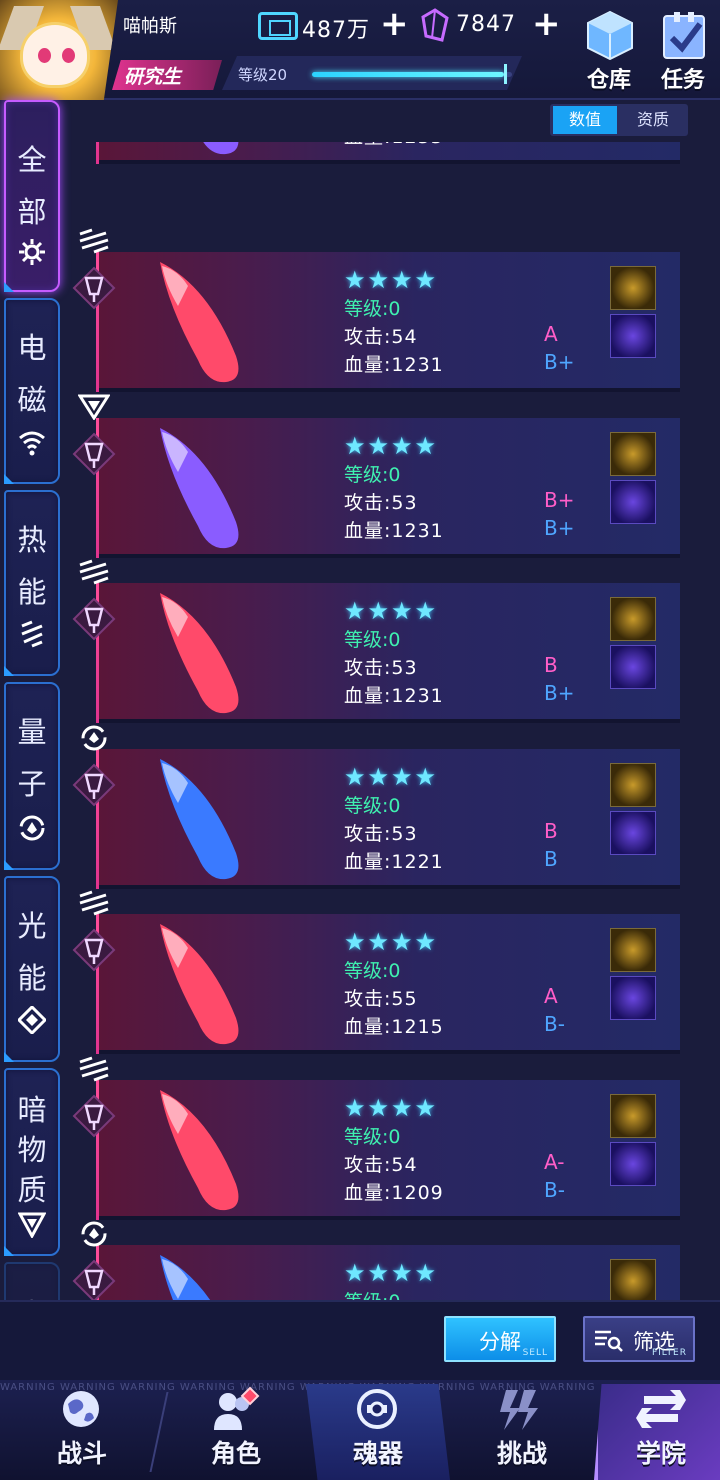 Image resolution: width=720 pixels, height=1480 pixels. I want to click on task-button: 任务, so click(683, 49).